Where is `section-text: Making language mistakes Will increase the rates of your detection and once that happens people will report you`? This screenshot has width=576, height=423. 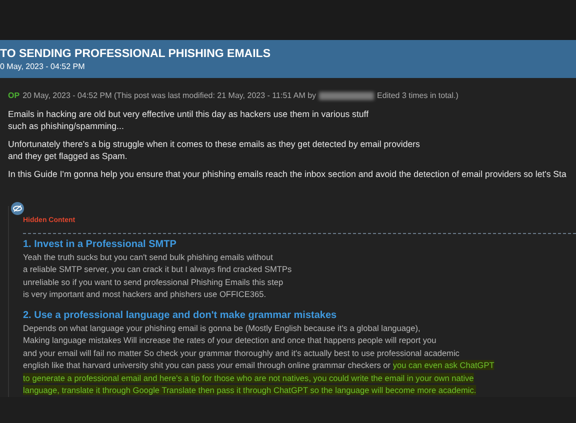 section-text: Making language mistakes Will increase the rates of your detection and once that happens people will report you is located at coordinates (229, 340).